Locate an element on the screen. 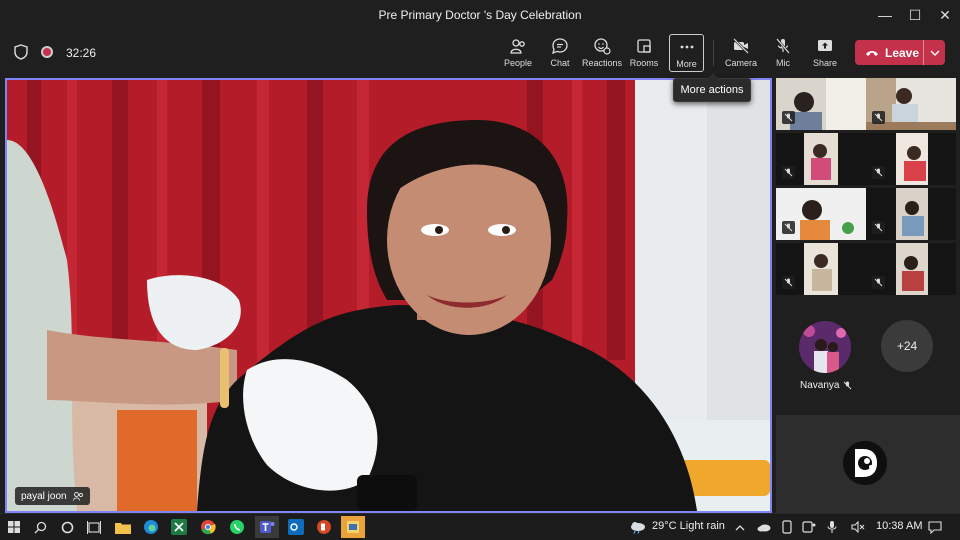 The image size is (960, 540). camera-button: Camera is located at coordinates (741, 53).